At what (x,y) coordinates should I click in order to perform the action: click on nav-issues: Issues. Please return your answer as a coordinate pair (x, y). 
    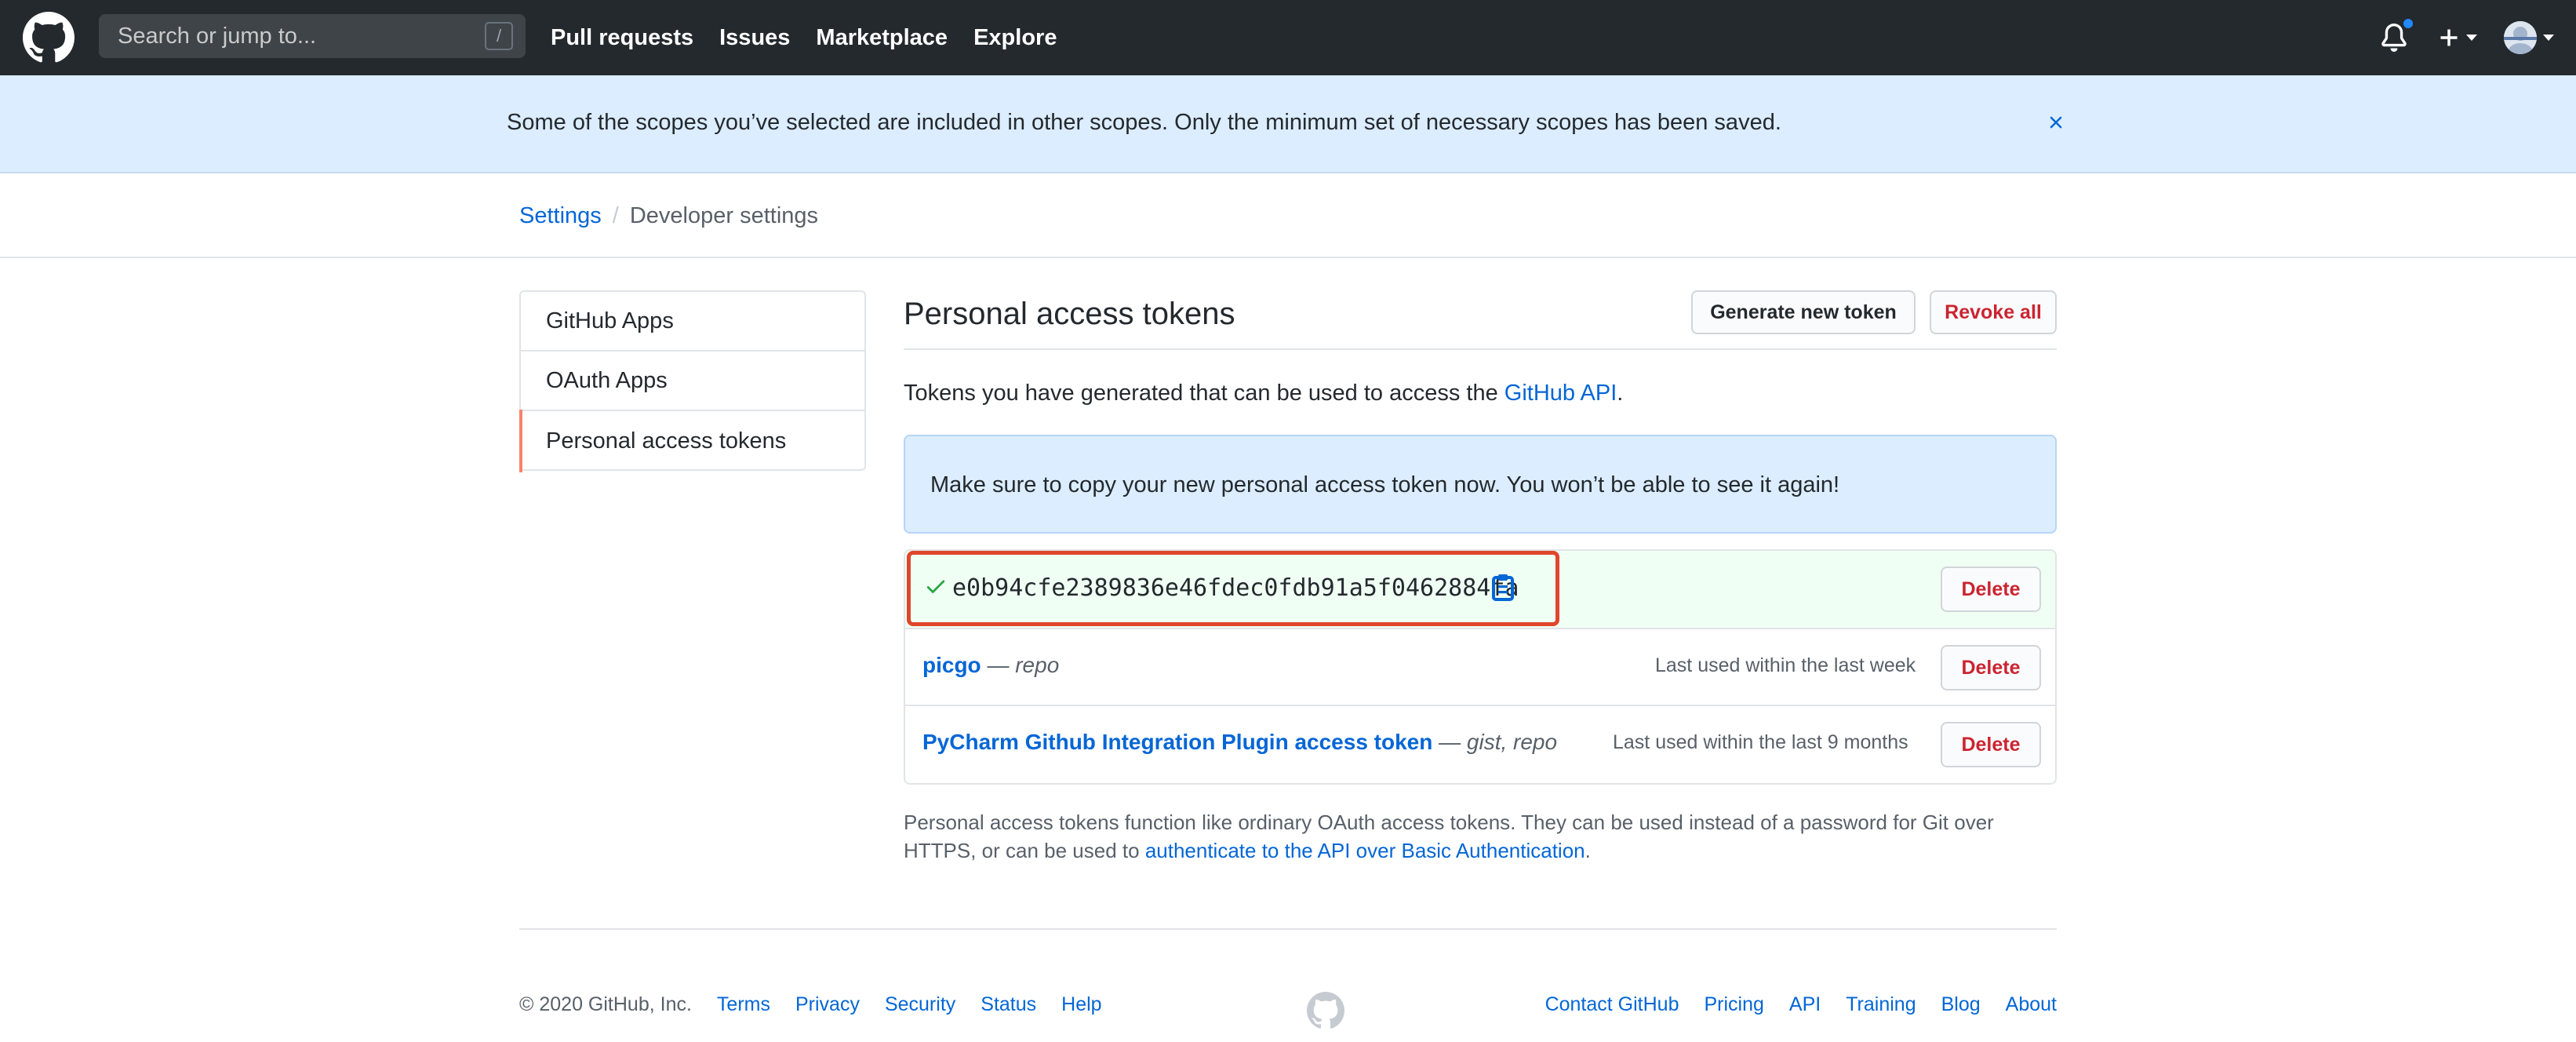
    Looking at the image, I should click on (754, 38).